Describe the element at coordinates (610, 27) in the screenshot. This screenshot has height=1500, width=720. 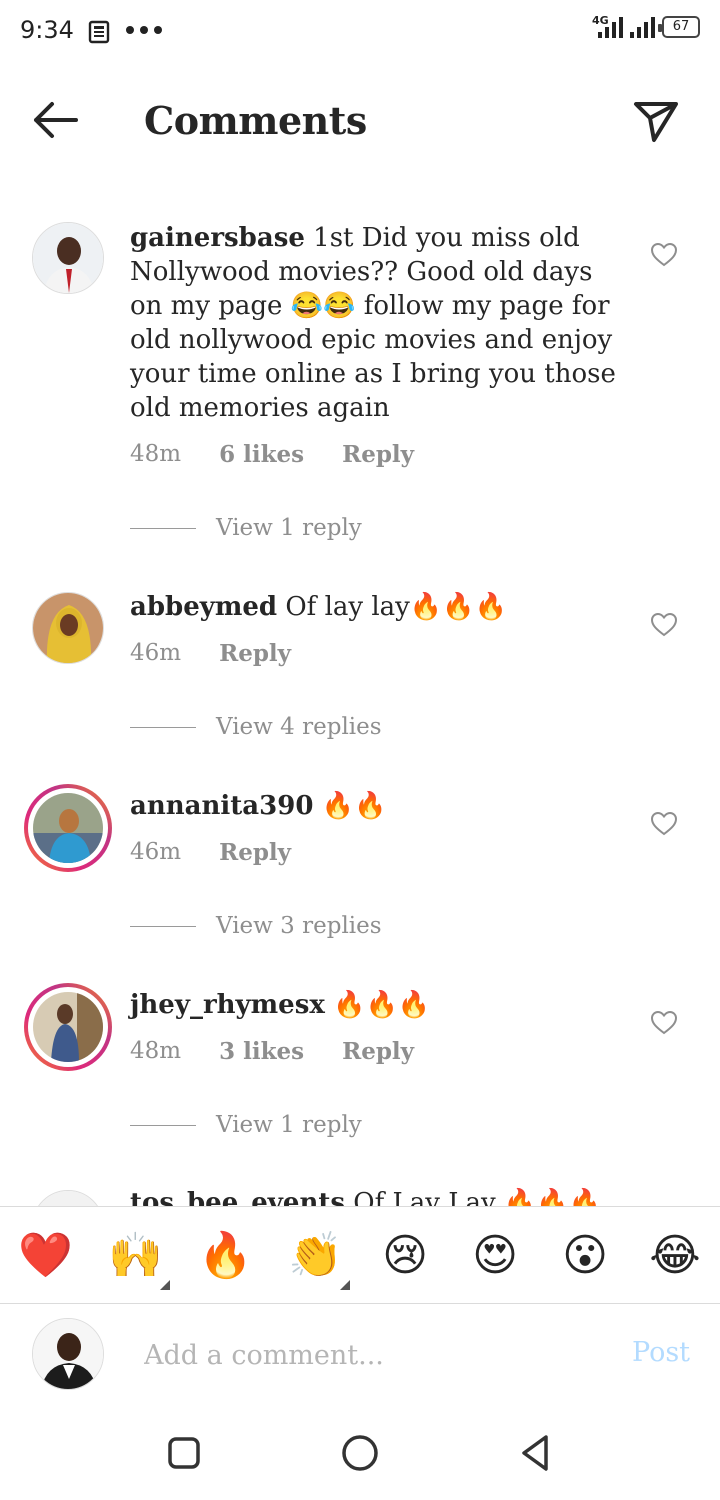
I see `signal-icon` at that location.